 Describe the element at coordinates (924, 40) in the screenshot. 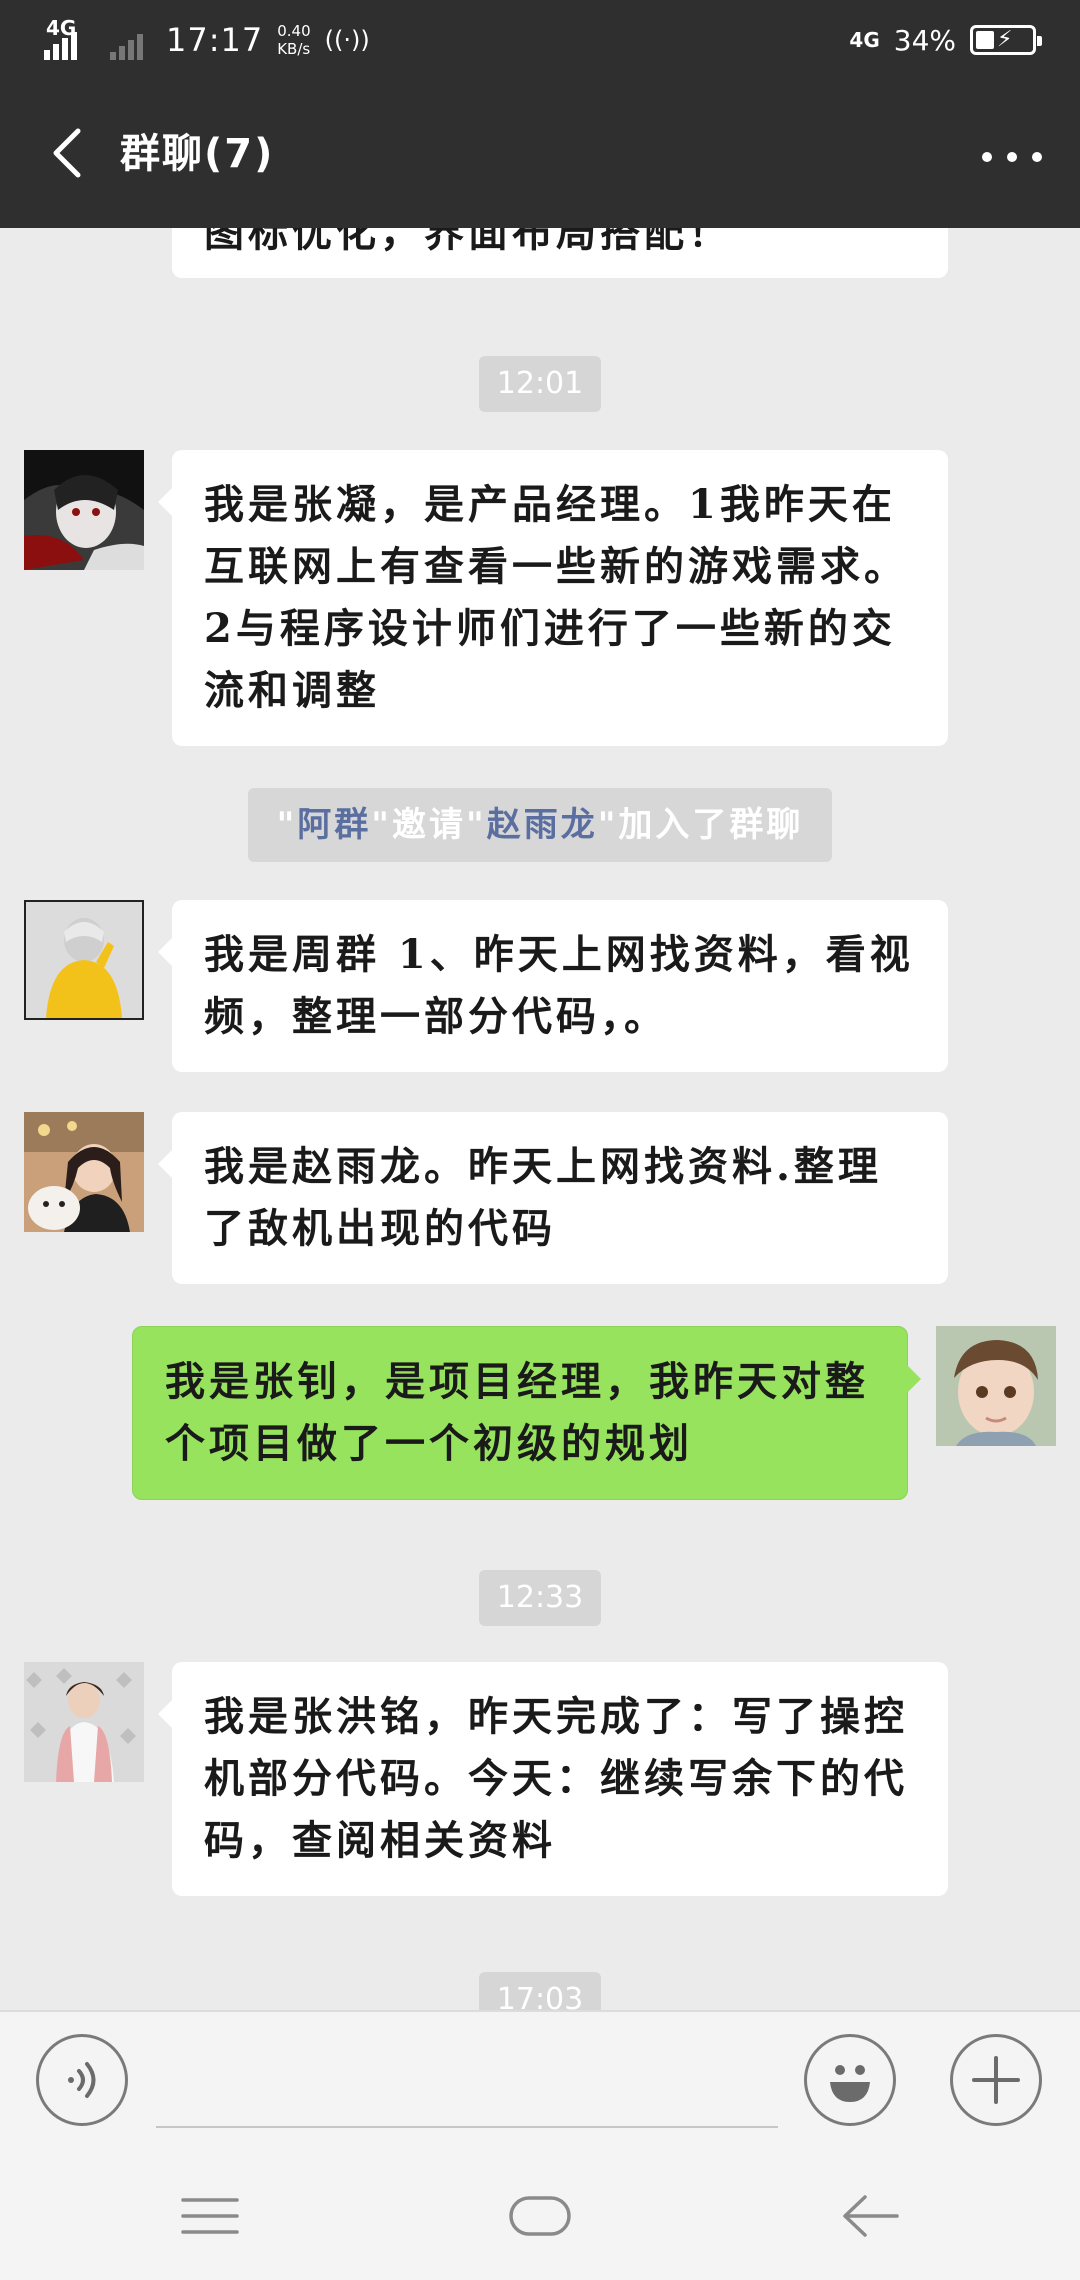

I see `battery-percent: 34%` at that location.